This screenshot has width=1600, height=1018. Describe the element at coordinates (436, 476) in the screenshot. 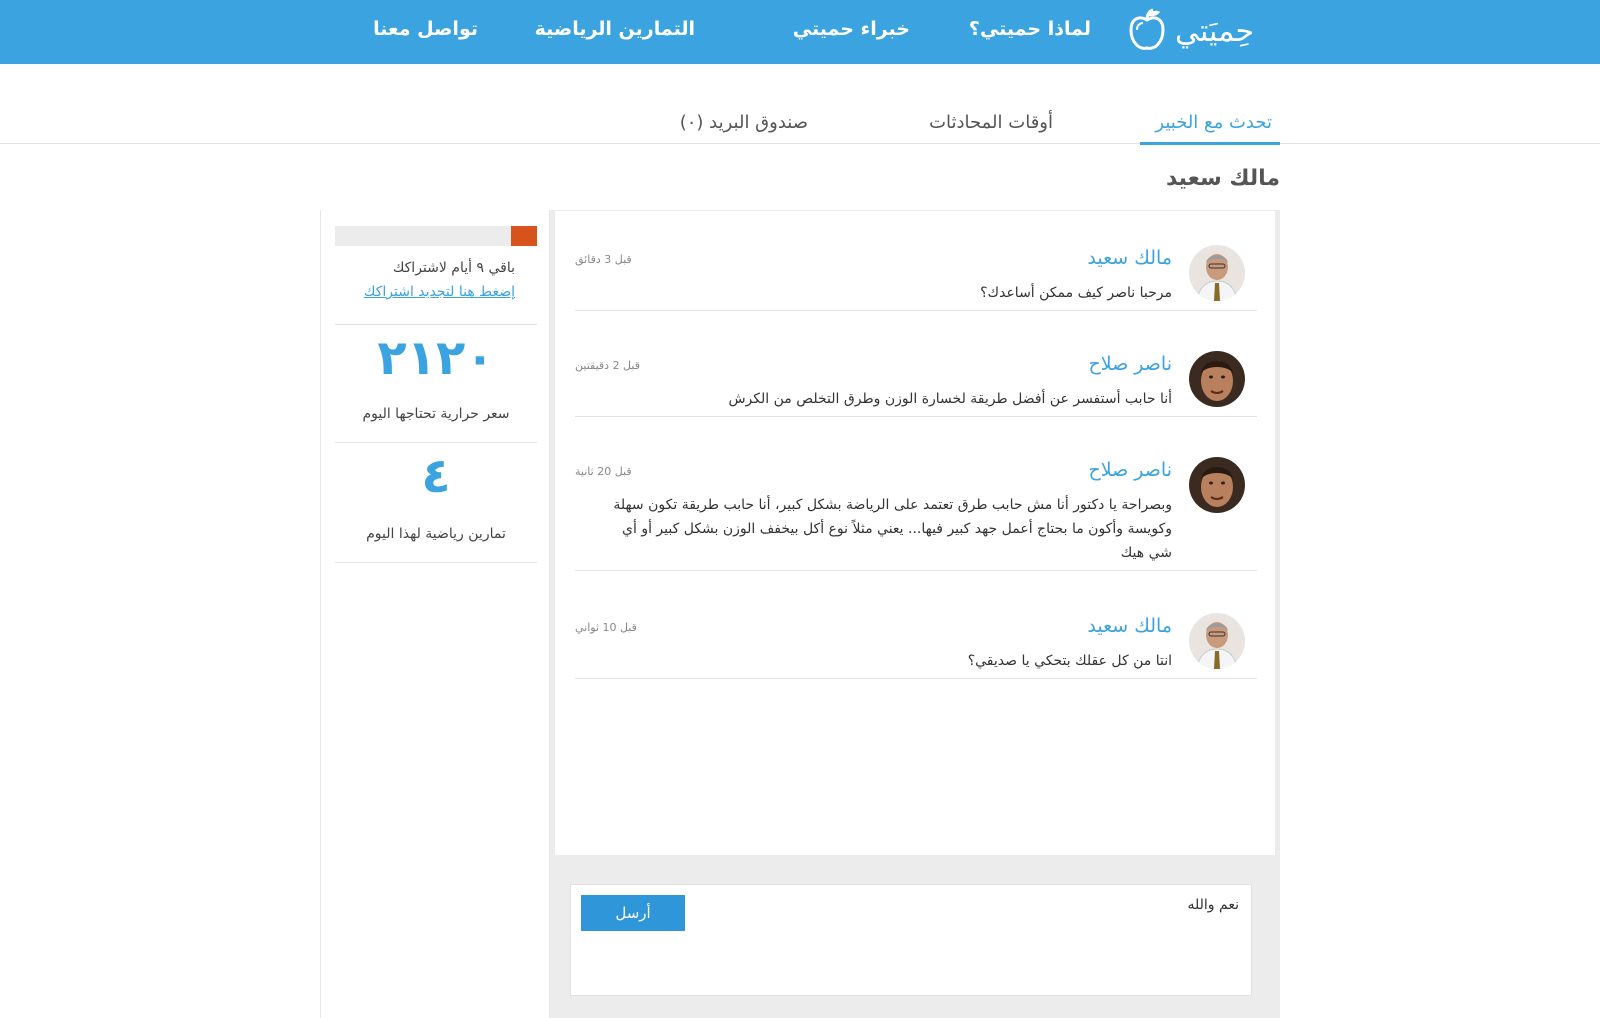

I see `exercises-count: ٤` at that location.